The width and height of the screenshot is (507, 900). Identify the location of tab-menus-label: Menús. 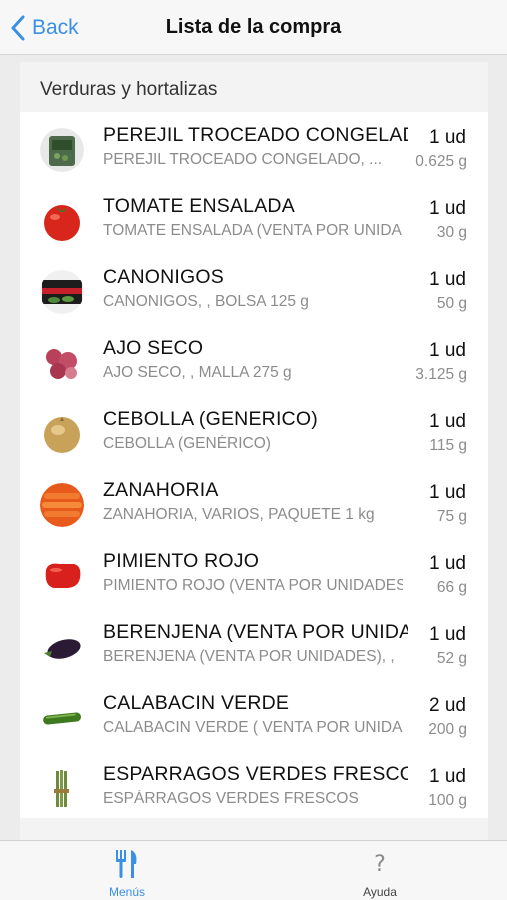
(127, 892).